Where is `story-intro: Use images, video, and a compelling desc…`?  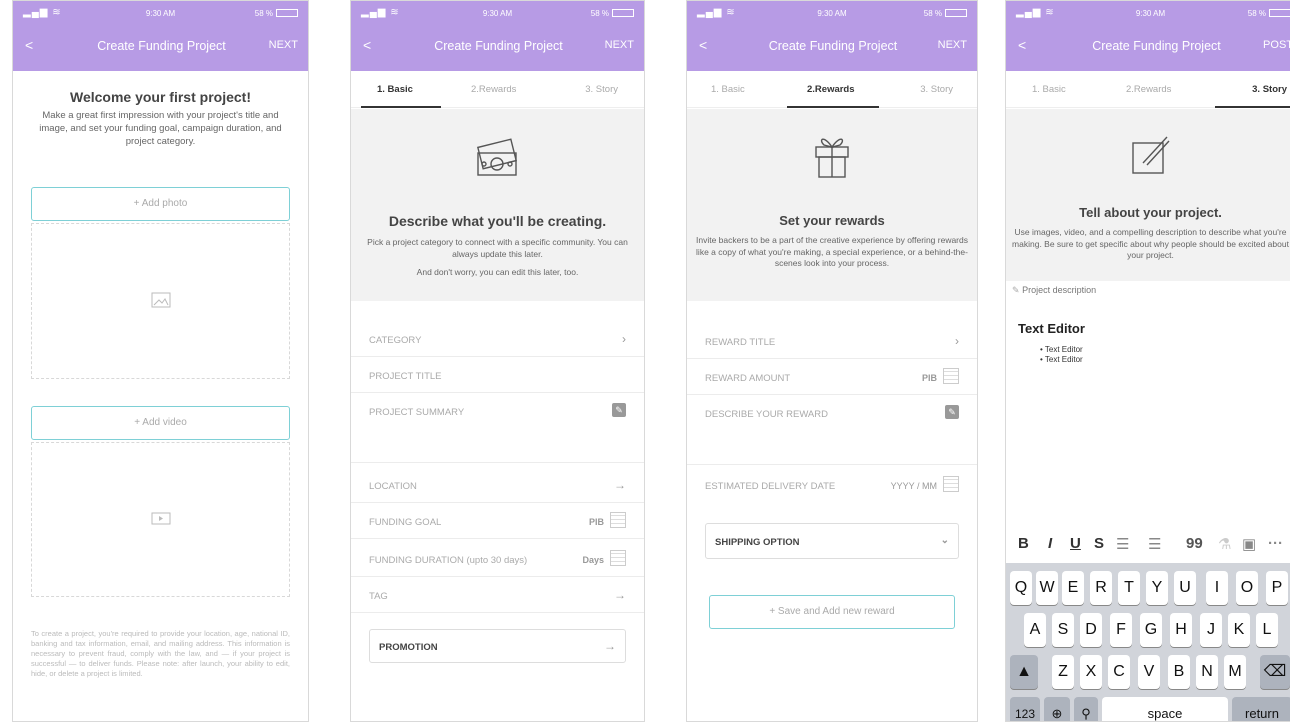
story-intro: Use images, video, and a compelling desc… is located at coordinates (1150, 243).